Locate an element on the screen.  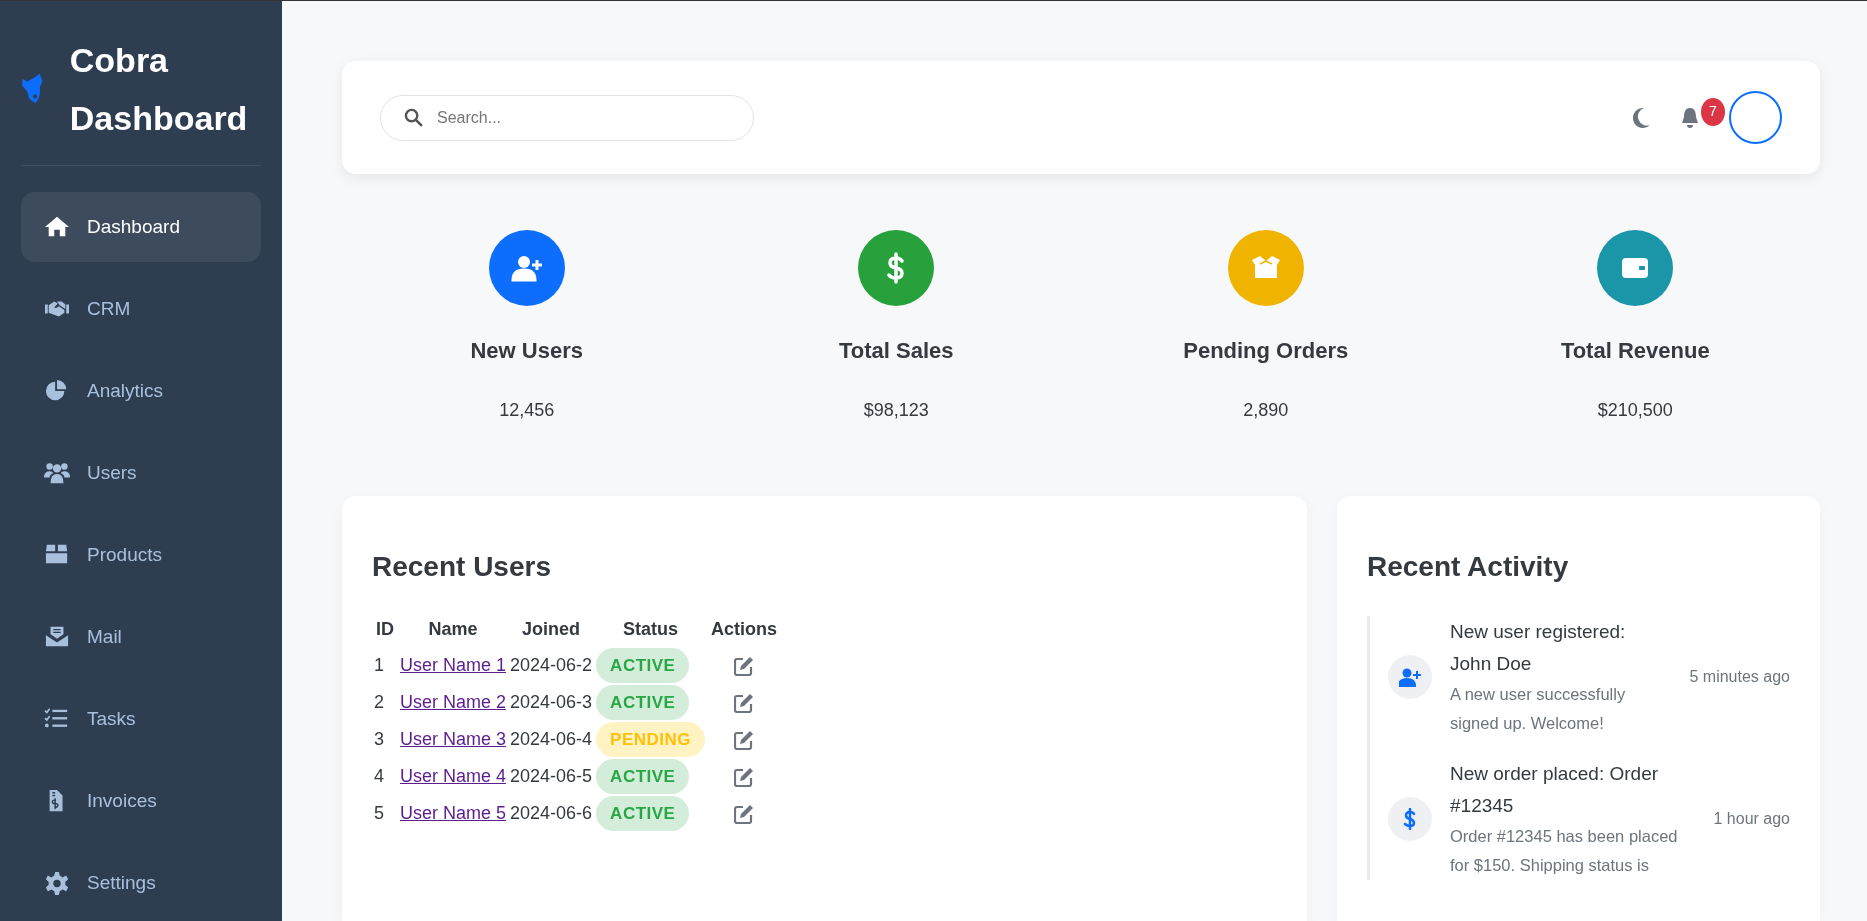
sidebar-item: Settings is located at coordinates (141, 883).